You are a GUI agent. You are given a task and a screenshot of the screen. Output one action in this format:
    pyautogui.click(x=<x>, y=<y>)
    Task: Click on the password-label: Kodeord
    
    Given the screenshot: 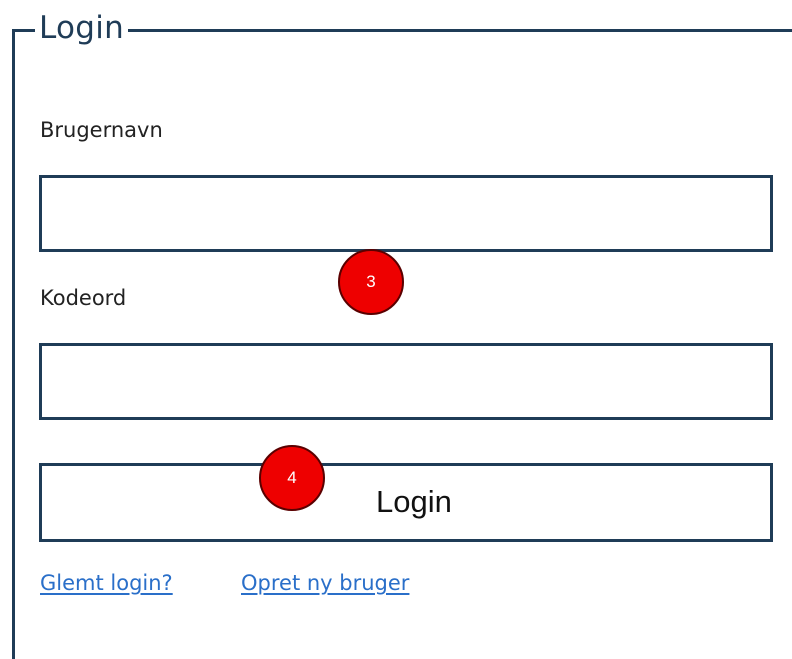 What is the action you would take?
    pyautogui.click(x=83, y=298)
    